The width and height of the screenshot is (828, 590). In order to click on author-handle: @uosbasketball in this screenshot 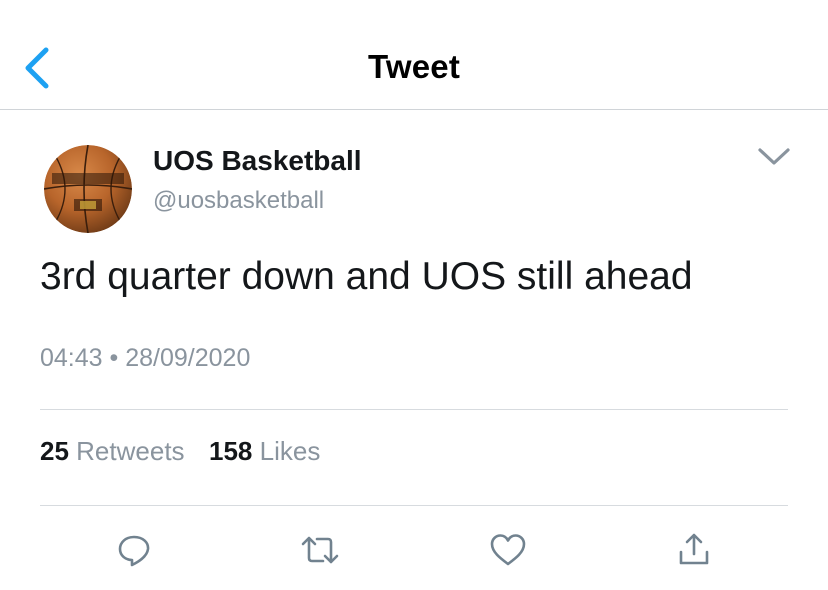, I will do `click(238, 201)`.